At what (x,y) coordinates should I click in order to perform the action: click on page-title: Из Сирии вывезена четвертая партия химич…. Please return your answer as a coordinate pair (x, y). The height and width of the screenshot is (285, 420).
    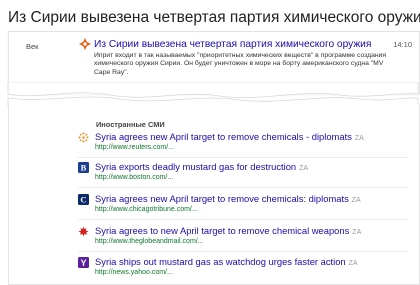
    Looking at the image, I should click on (214, 17).